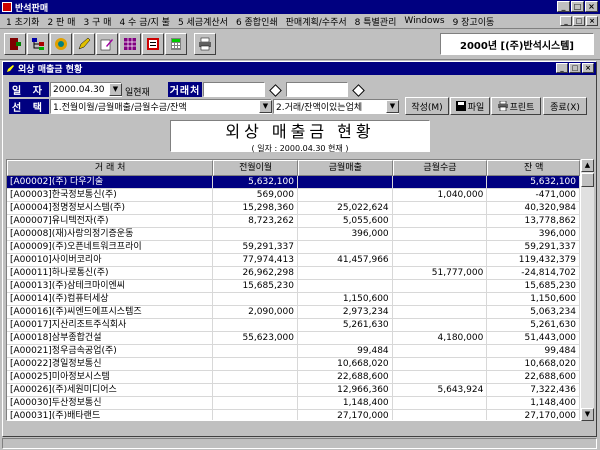 The width and height of the screenshot is (600, 450). Describe the element at coordinates (565, 106) in the screenshot. I see `close-report-button: 종료(X)` at that location.